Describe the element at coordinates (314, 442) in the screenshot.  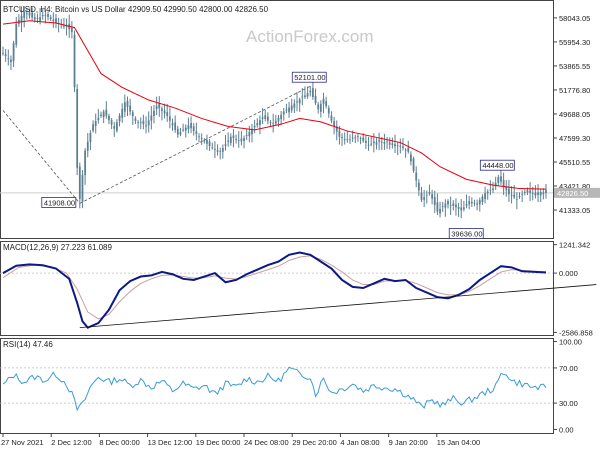
I see `x-tick-label: 29 Dec 20:00` at that location.